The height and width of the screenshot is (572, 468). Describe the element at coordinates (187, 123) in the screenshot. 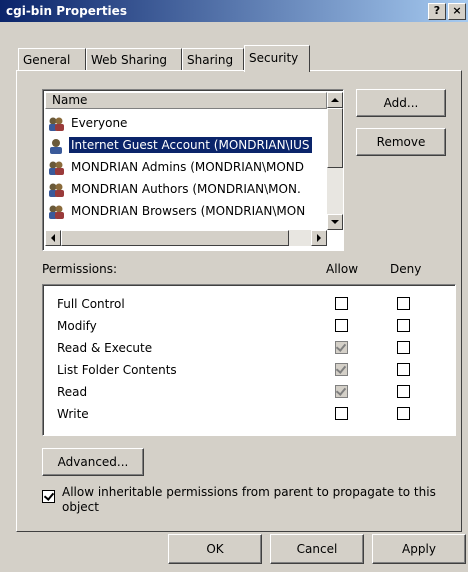

I see `list-item-everyone: Everyone` at that location.